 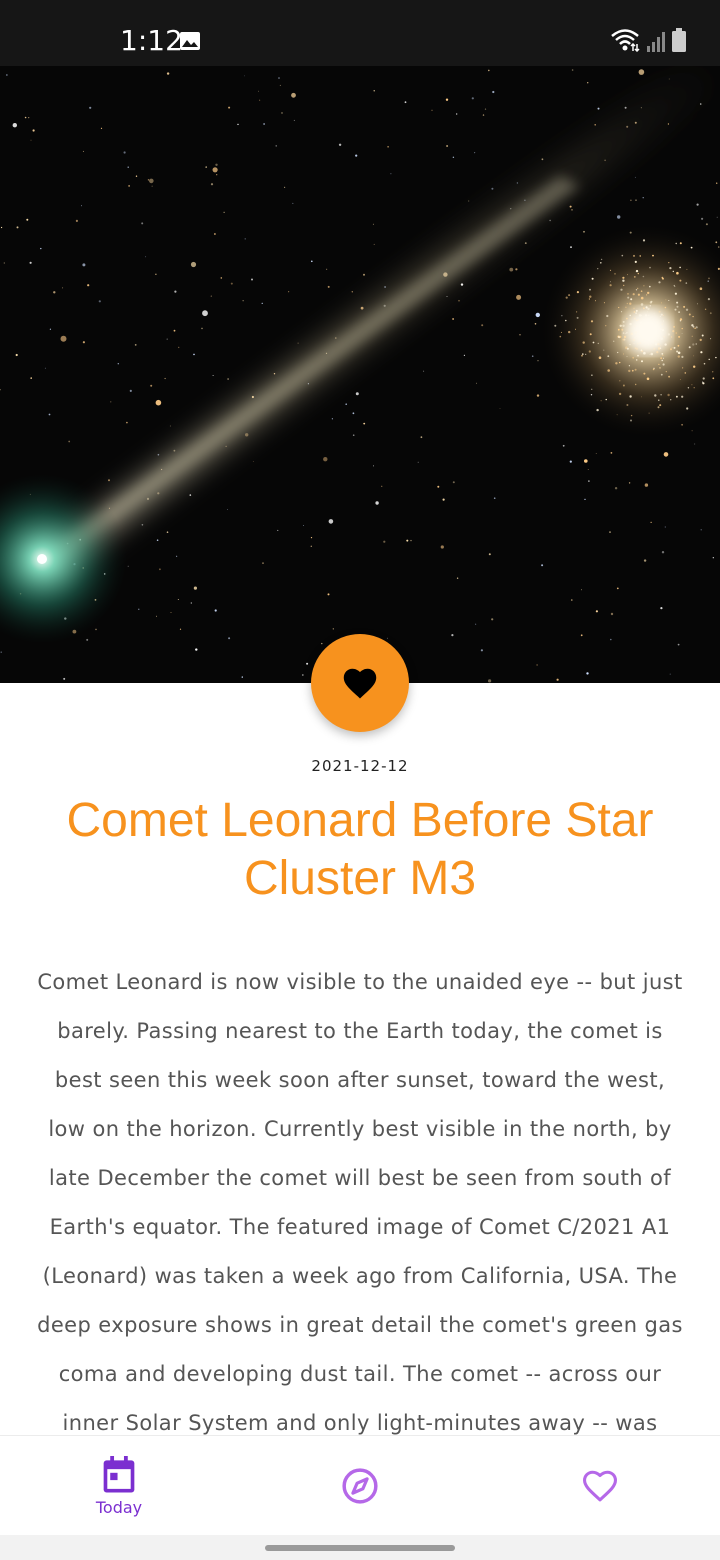 I want to click on home-gesture-bar, so click(x=360, y=1548).